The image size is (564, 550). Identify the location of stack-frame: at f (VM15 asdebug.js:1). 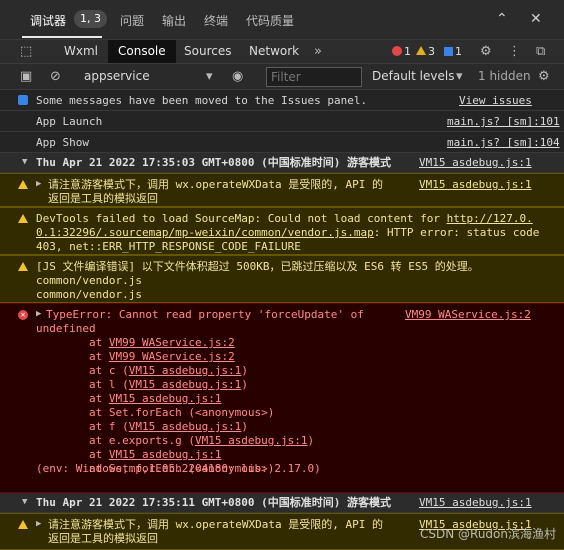
(142, 427).